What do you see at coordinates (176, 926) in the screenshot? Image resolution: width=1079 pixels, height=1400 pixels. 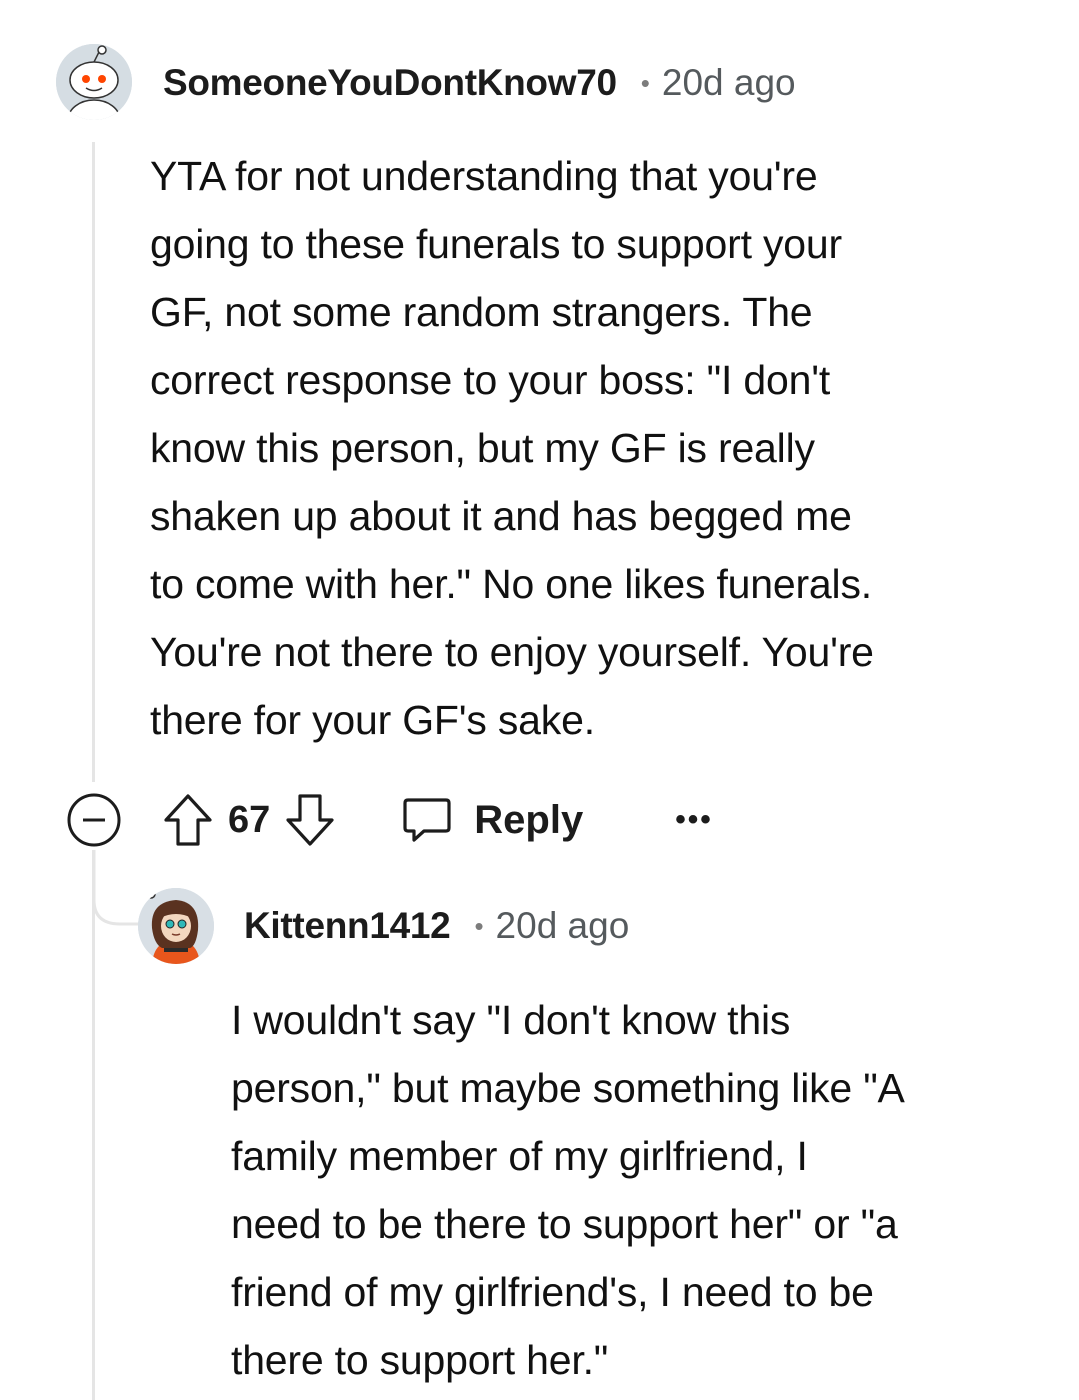 I see `cartoon-girl-avatar-icon` at bounding box center [176, 926].